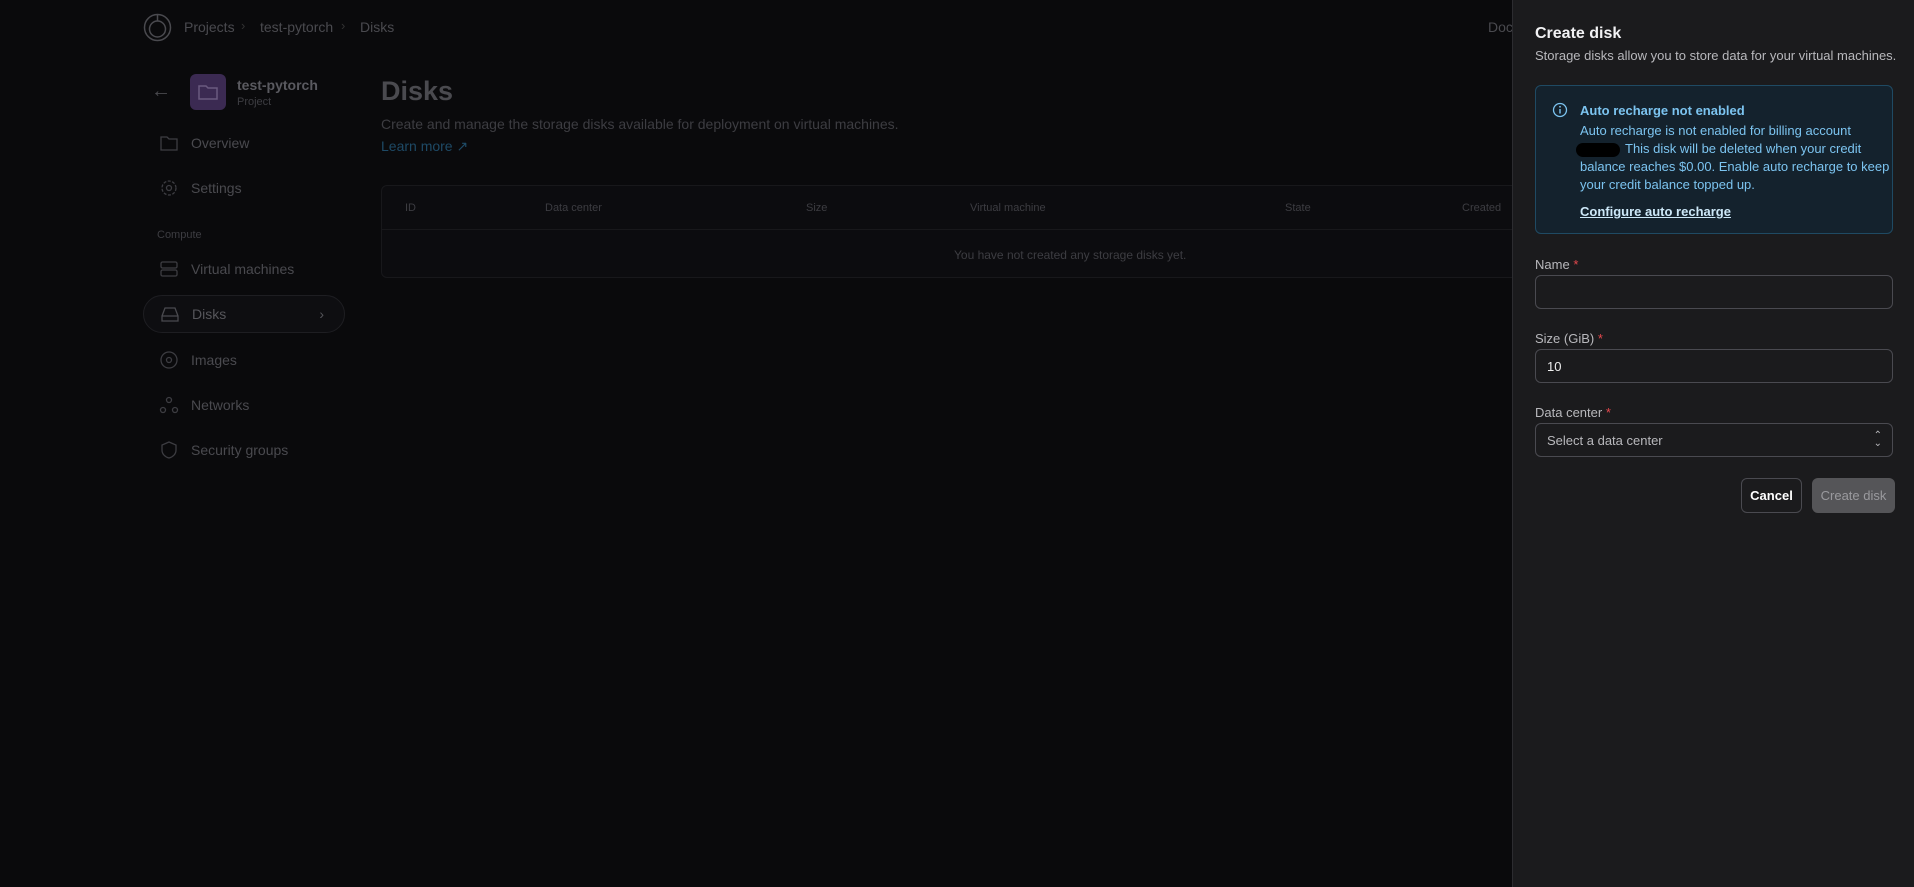 The image size is (1914, 887). Describe the element at coordinates (179, 235) in the screenshot. I see `sidebar-section-compute: Compute` at that location.